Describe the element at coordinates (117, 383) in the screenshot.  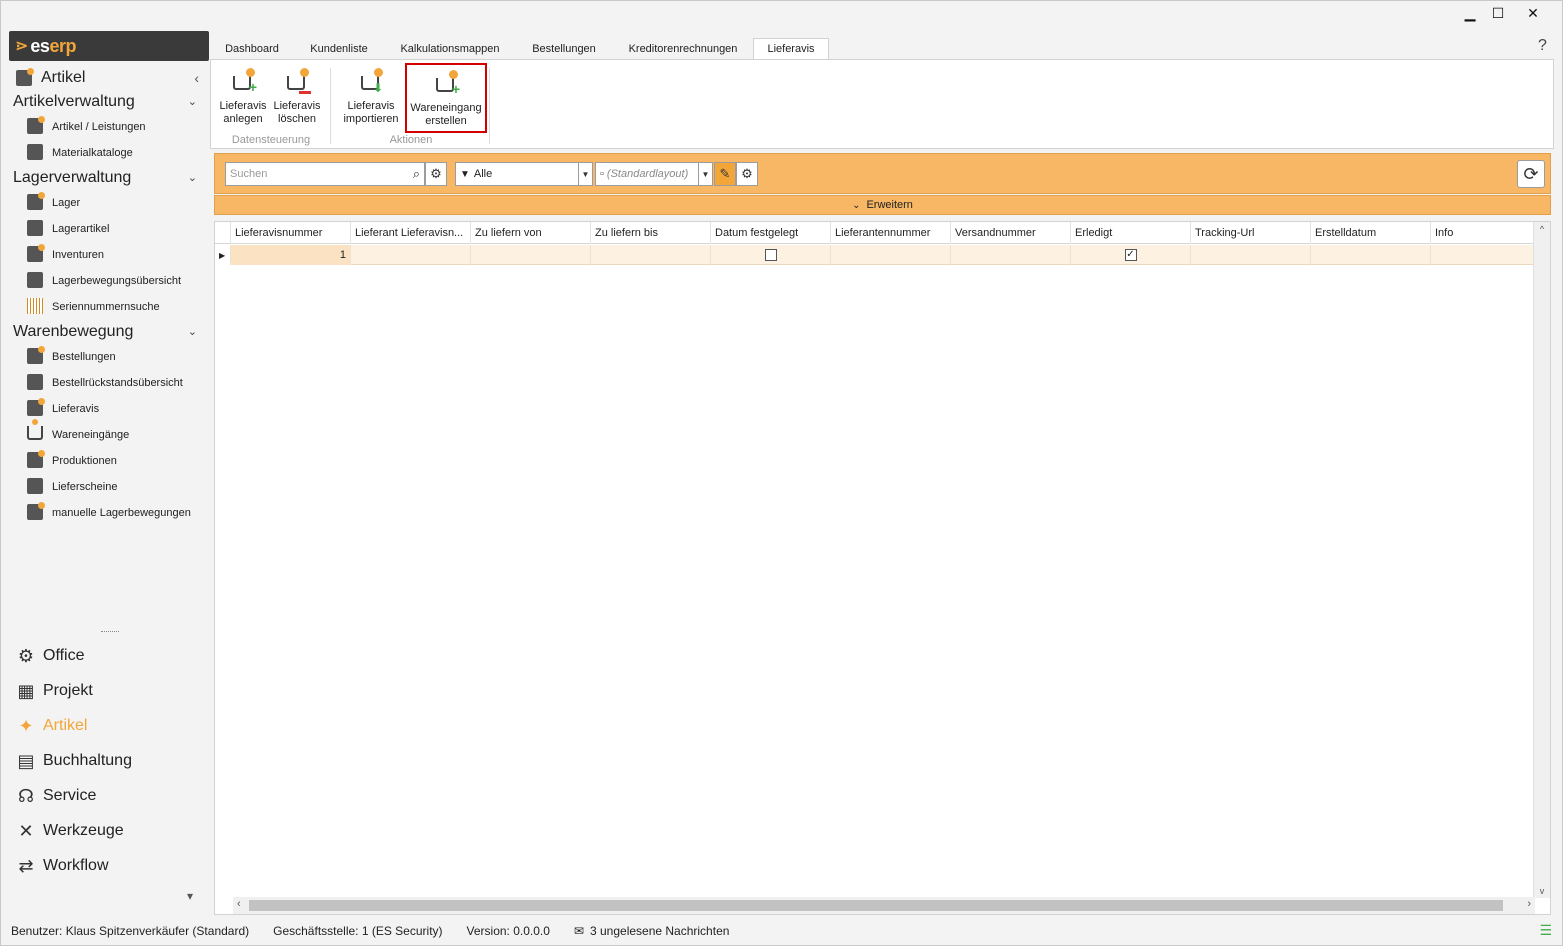
I see `sidebar-item-label: Bestellrückstandsübersicht` at that location.